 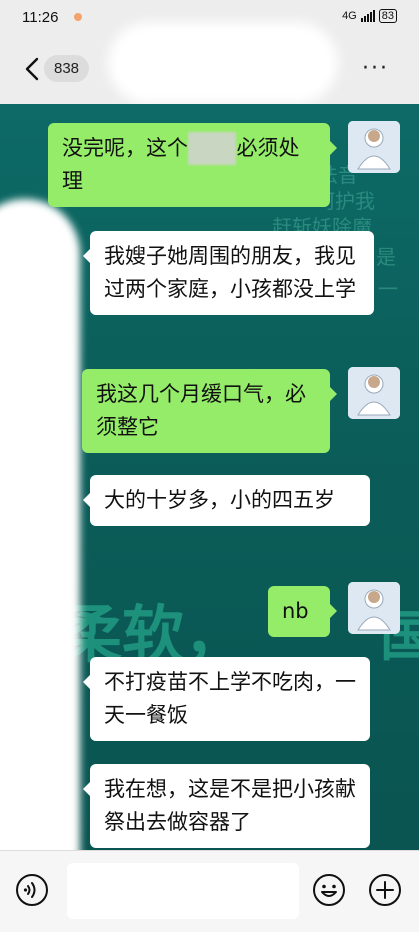 I want to click on redaction-blur, so click(x=40, y=524).